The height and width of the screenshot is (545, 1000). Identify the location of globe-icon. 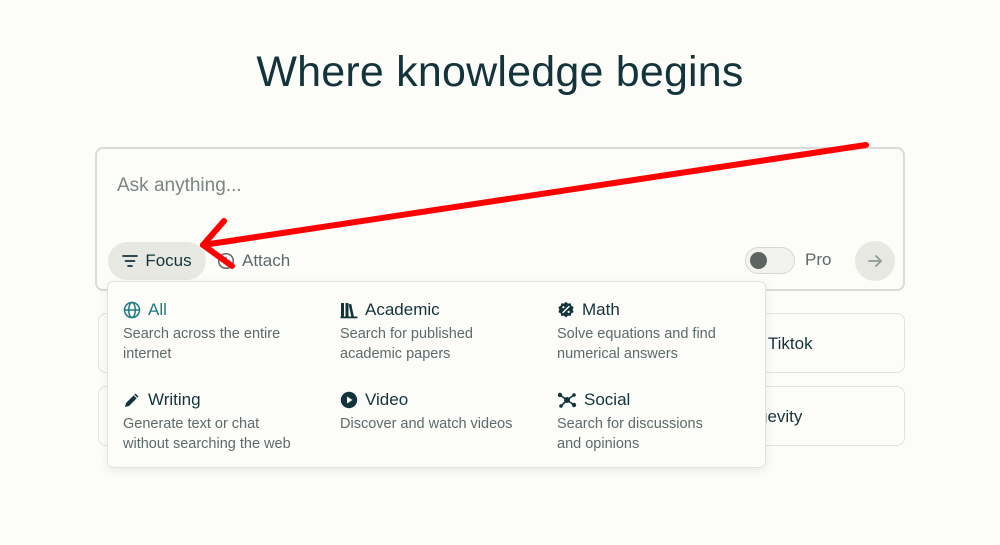
(132, 310).